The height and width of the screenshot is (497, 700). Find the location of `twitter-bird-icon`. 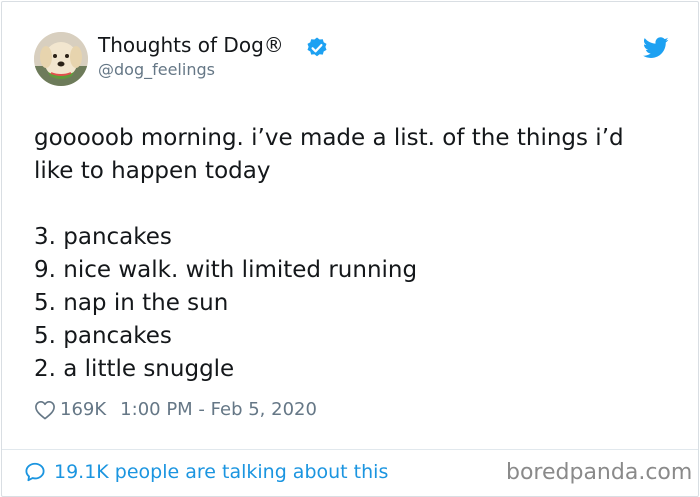

twitter-bird-icon is located at coordinates (656, 48).